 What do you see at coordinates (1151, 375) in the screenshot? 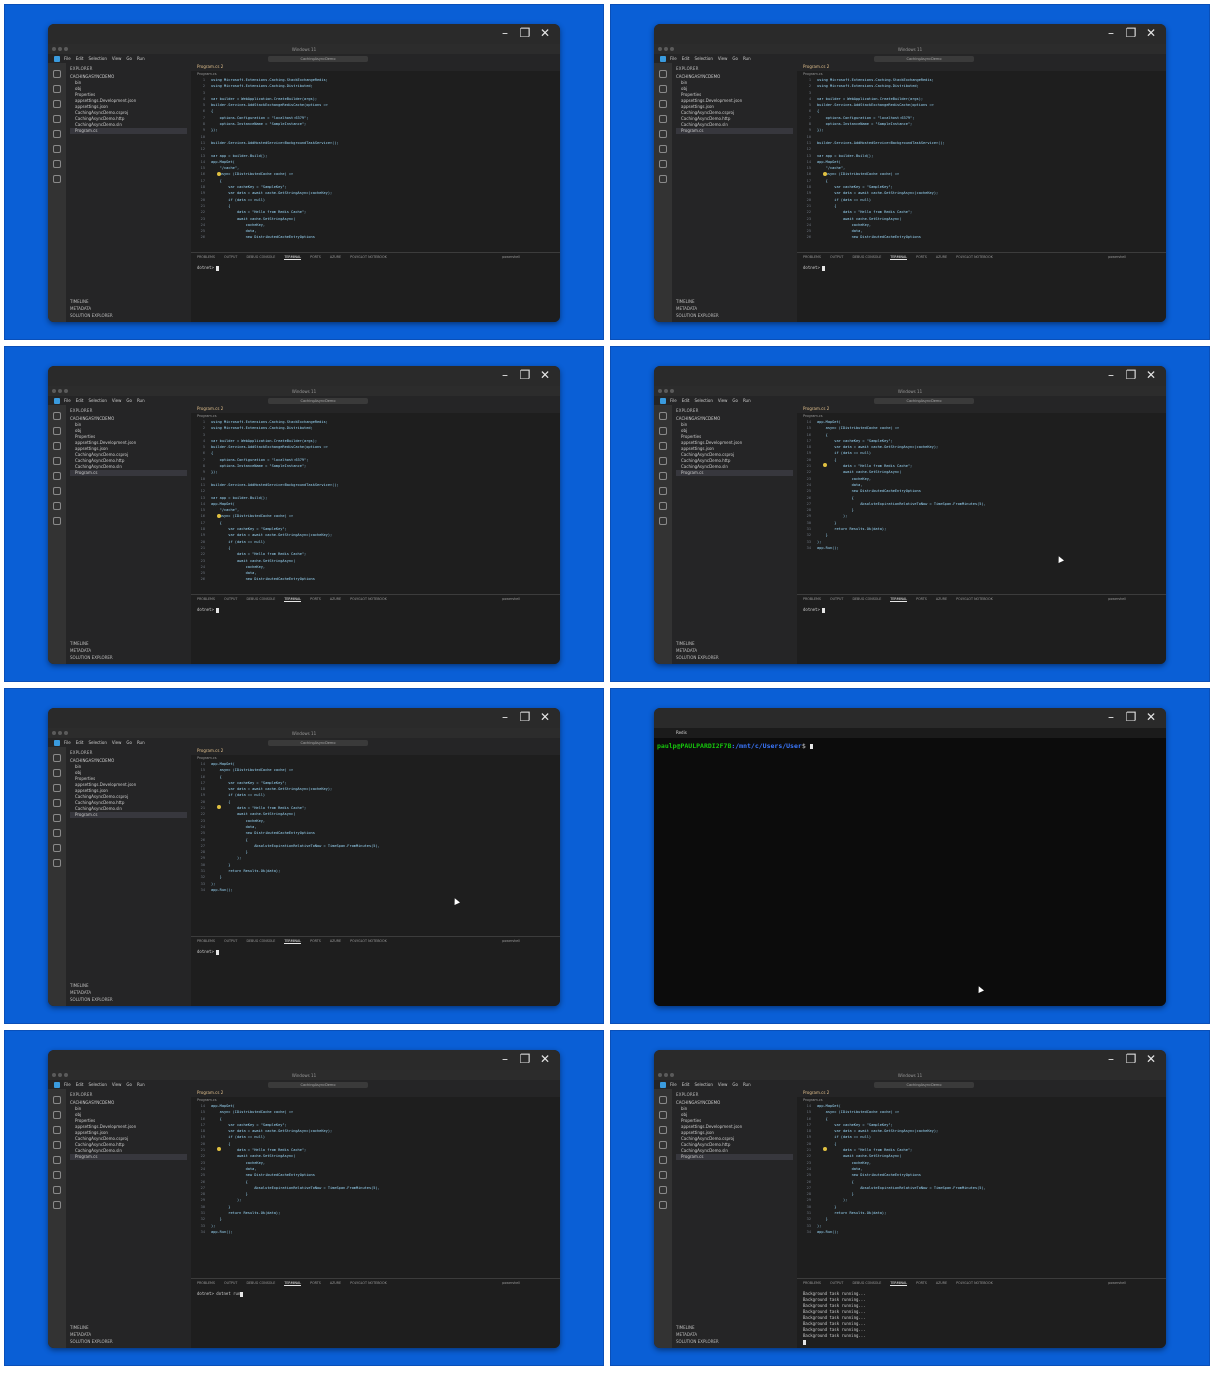
I see `close-icon: ✕` at bounding box center [1151, 375].